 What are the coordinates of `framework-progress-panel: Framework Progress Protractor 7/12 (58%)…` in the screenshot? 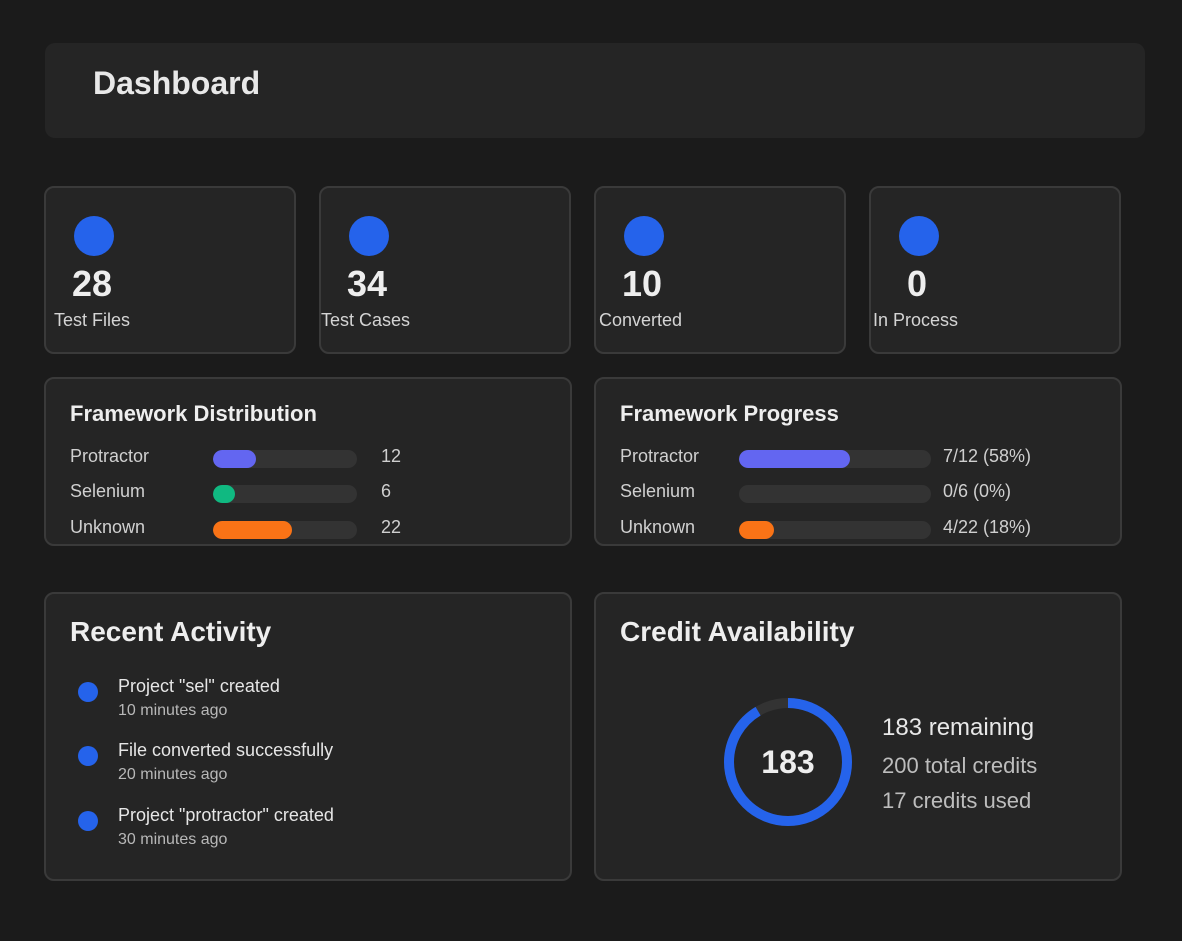 It's located at (858, 461).